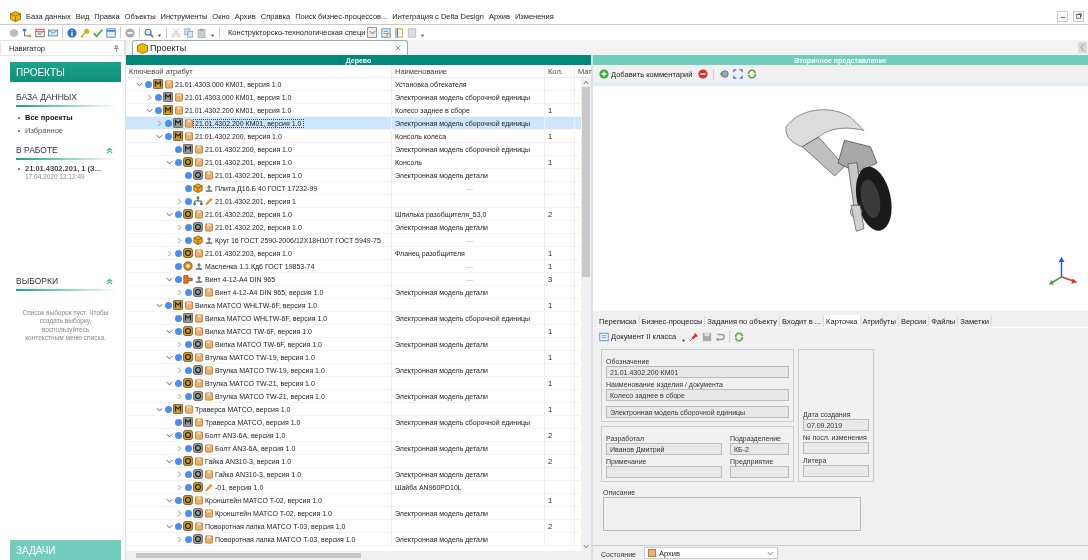 Image resolution: width=1088 pixels, height=560 pixels. What do you see at coordinates (149, 32) in the screenshot?
I see `search-icon` at bounding box center [149, 32].